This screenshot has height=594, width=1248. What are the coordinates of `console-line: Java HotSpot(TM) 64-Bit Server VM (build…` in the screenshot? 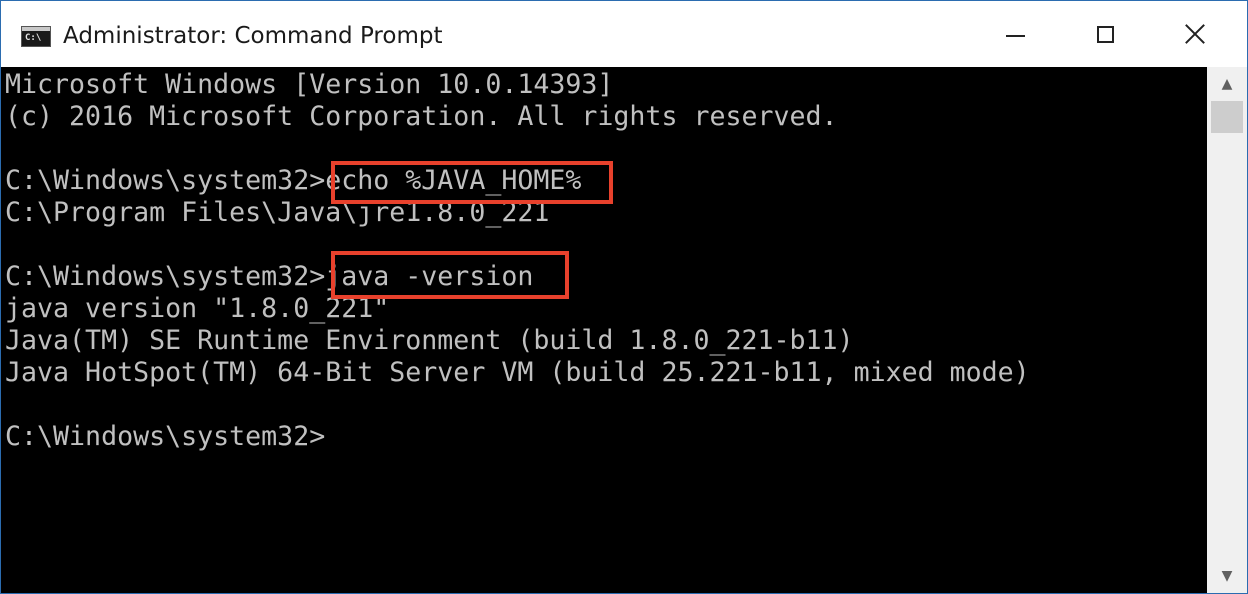 It's located at (517, 372).